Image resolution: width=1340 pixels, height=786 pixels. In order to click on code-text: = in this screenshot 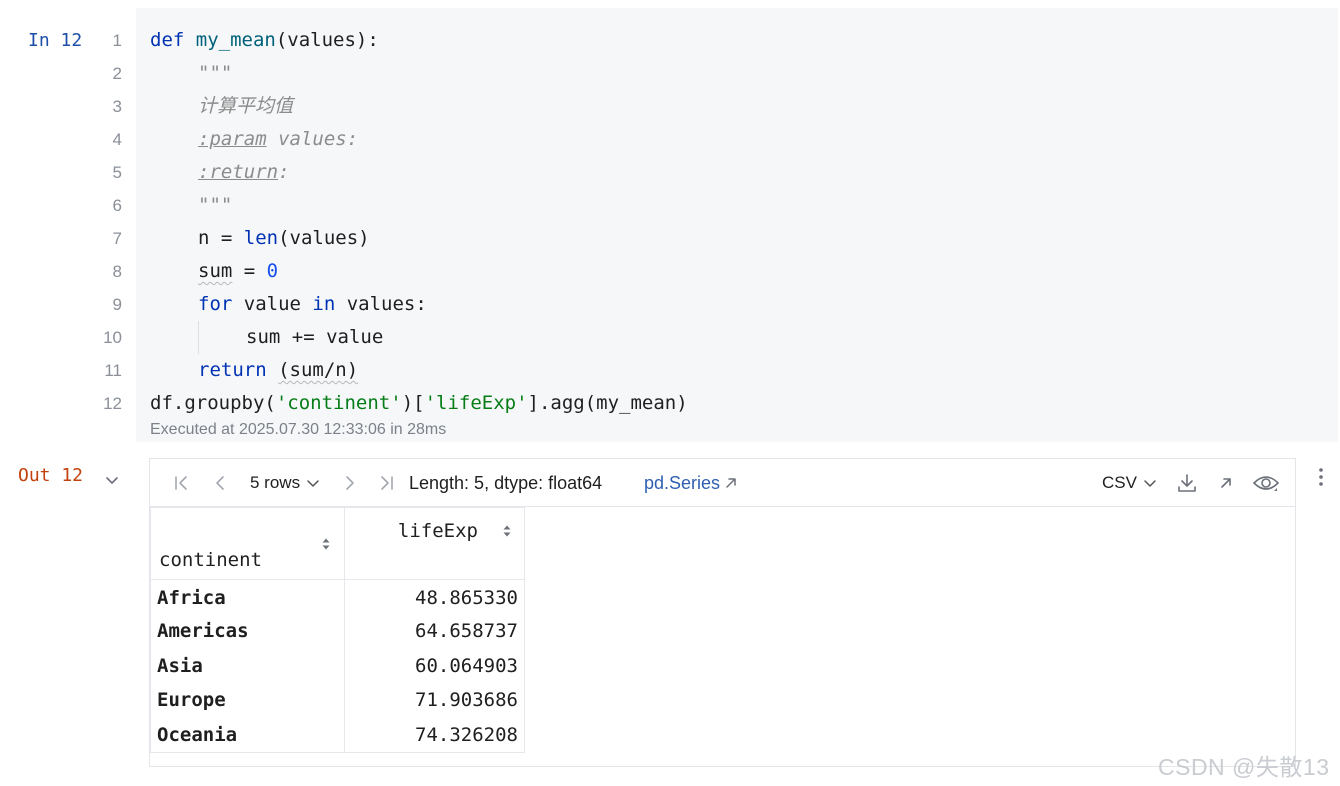, I will do `click(249, 271)`.